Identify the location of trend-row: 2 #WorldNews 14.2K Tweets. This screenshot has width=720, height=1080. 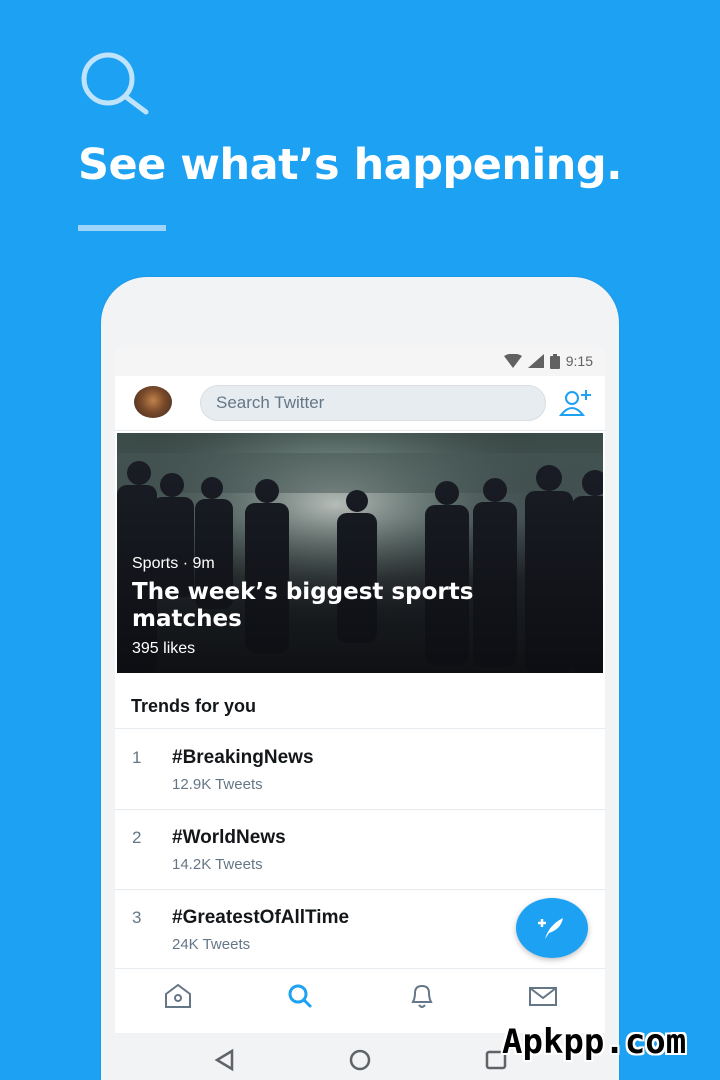
(360, 850).